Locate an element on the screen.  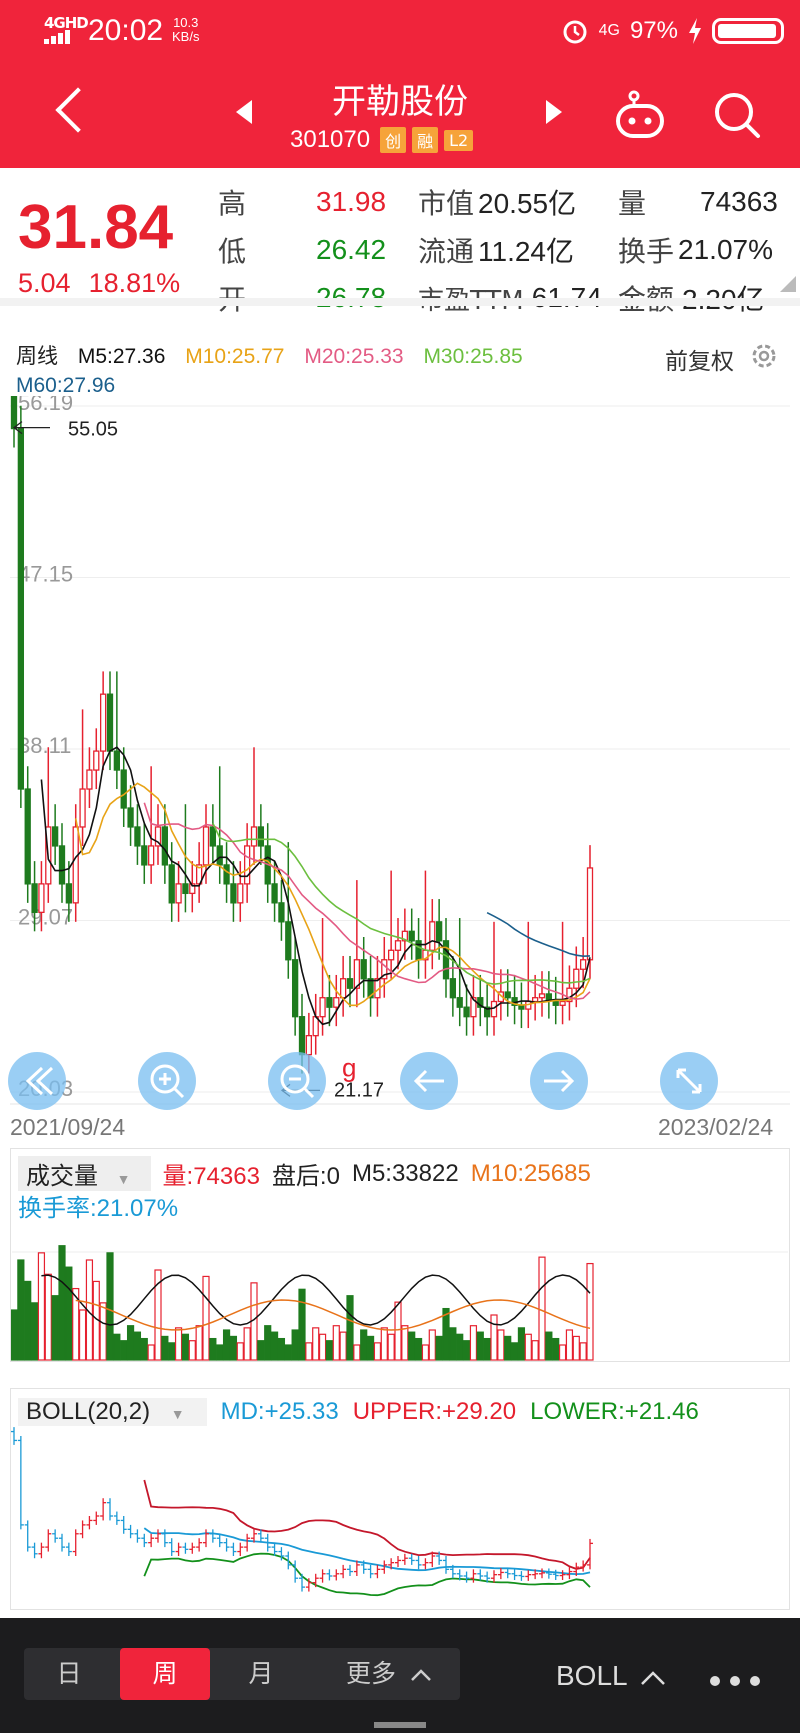
double-chevron-left-icon is located at coordinates (39, 1081).